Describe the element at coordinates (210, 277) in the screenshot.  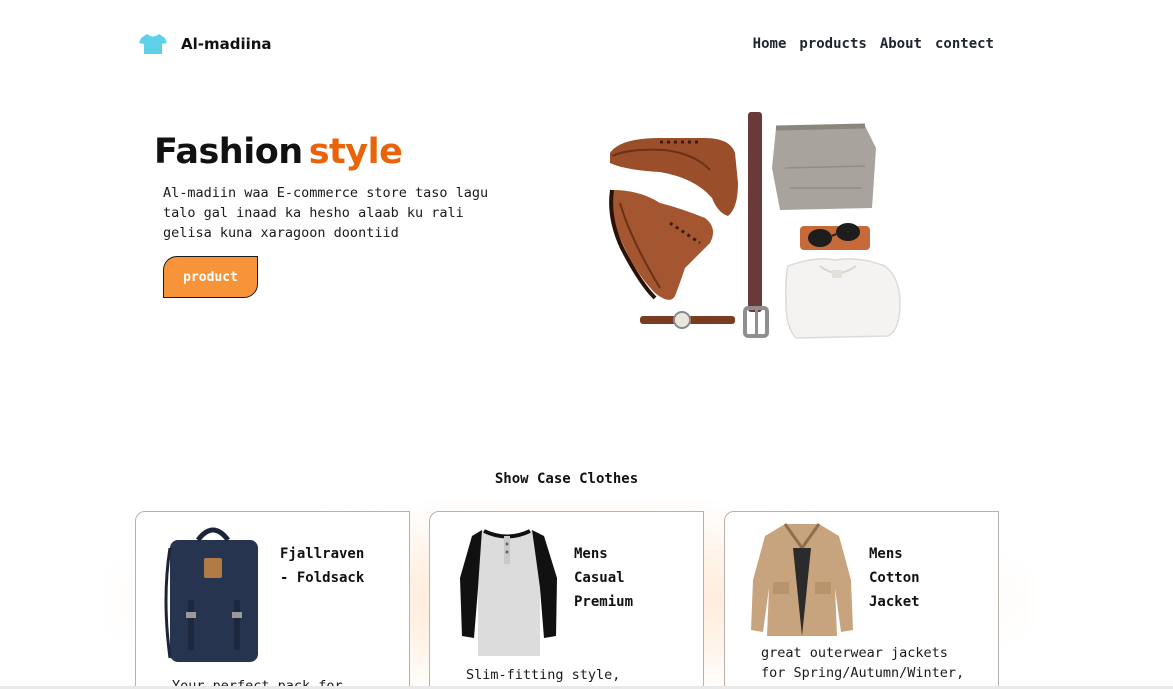
I see `product-button: product` at that location.